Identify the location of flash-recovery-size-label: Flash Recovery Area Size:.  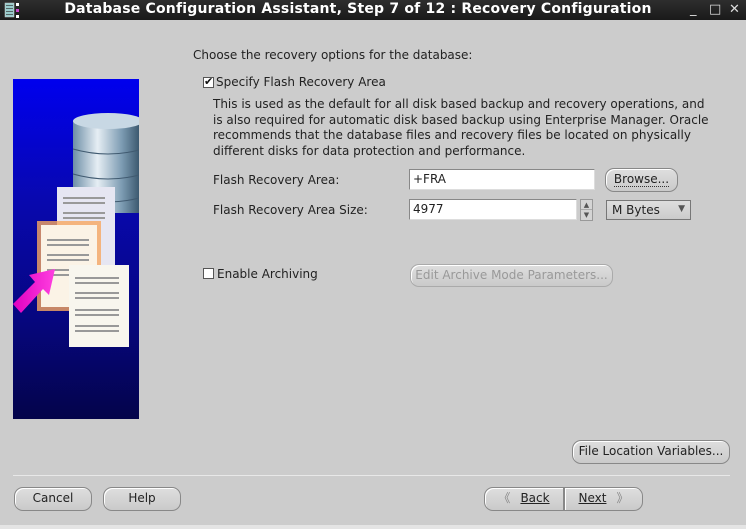
(290, 210).